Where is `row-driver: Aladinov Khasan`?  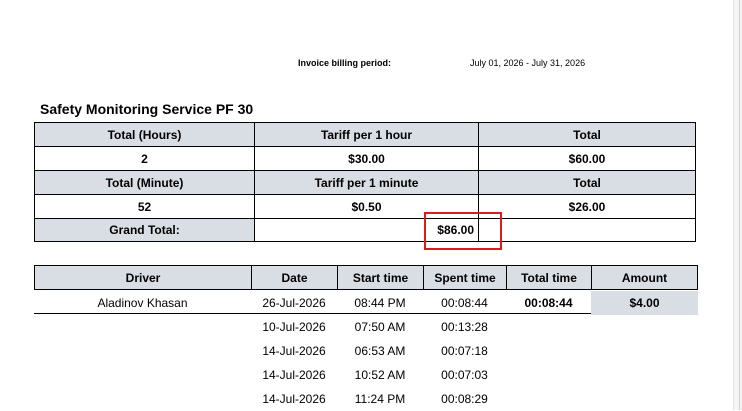 row-driver: Aladinov Khasan is located at coordinates (142, 303).